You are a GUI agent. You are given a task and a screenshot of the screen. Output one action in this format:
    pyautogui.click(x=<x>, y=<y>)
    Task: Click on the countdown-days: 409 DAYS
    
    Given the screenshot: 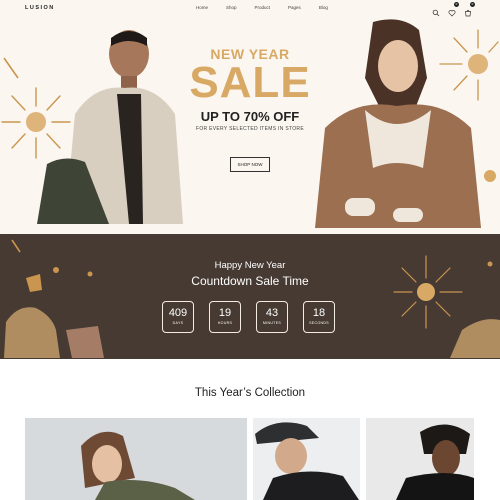 What is the action you would take?
    pyautogui.click(x=178, y=317)
    